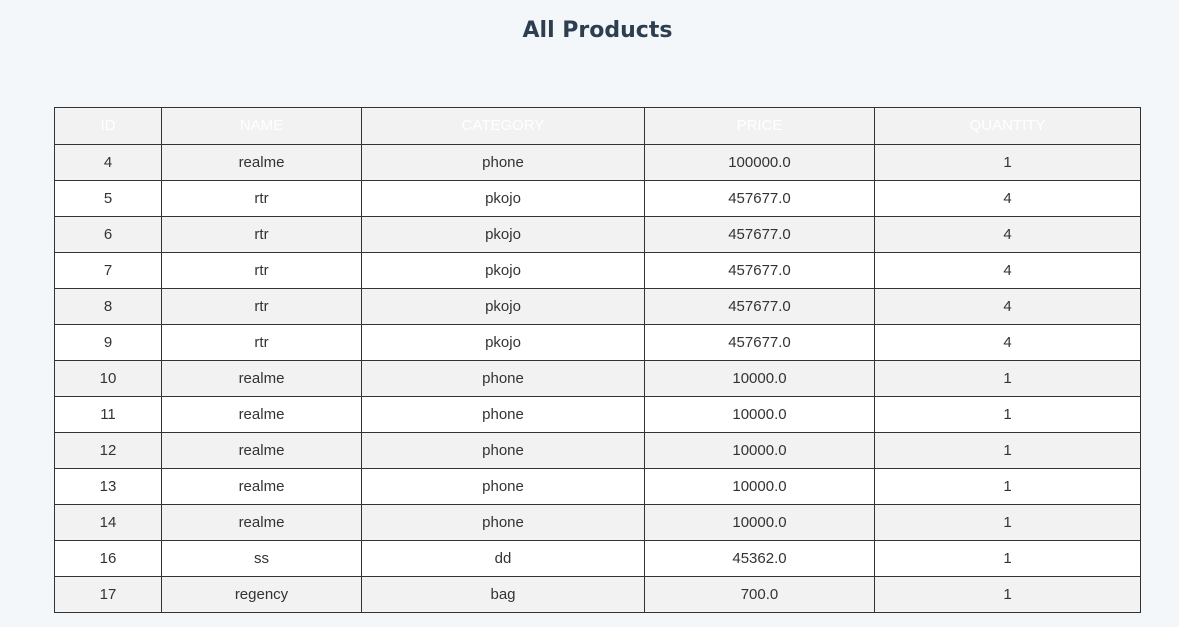  I want to click on table-row: 11 realme phone 10000.0 1, so click(597, 414).